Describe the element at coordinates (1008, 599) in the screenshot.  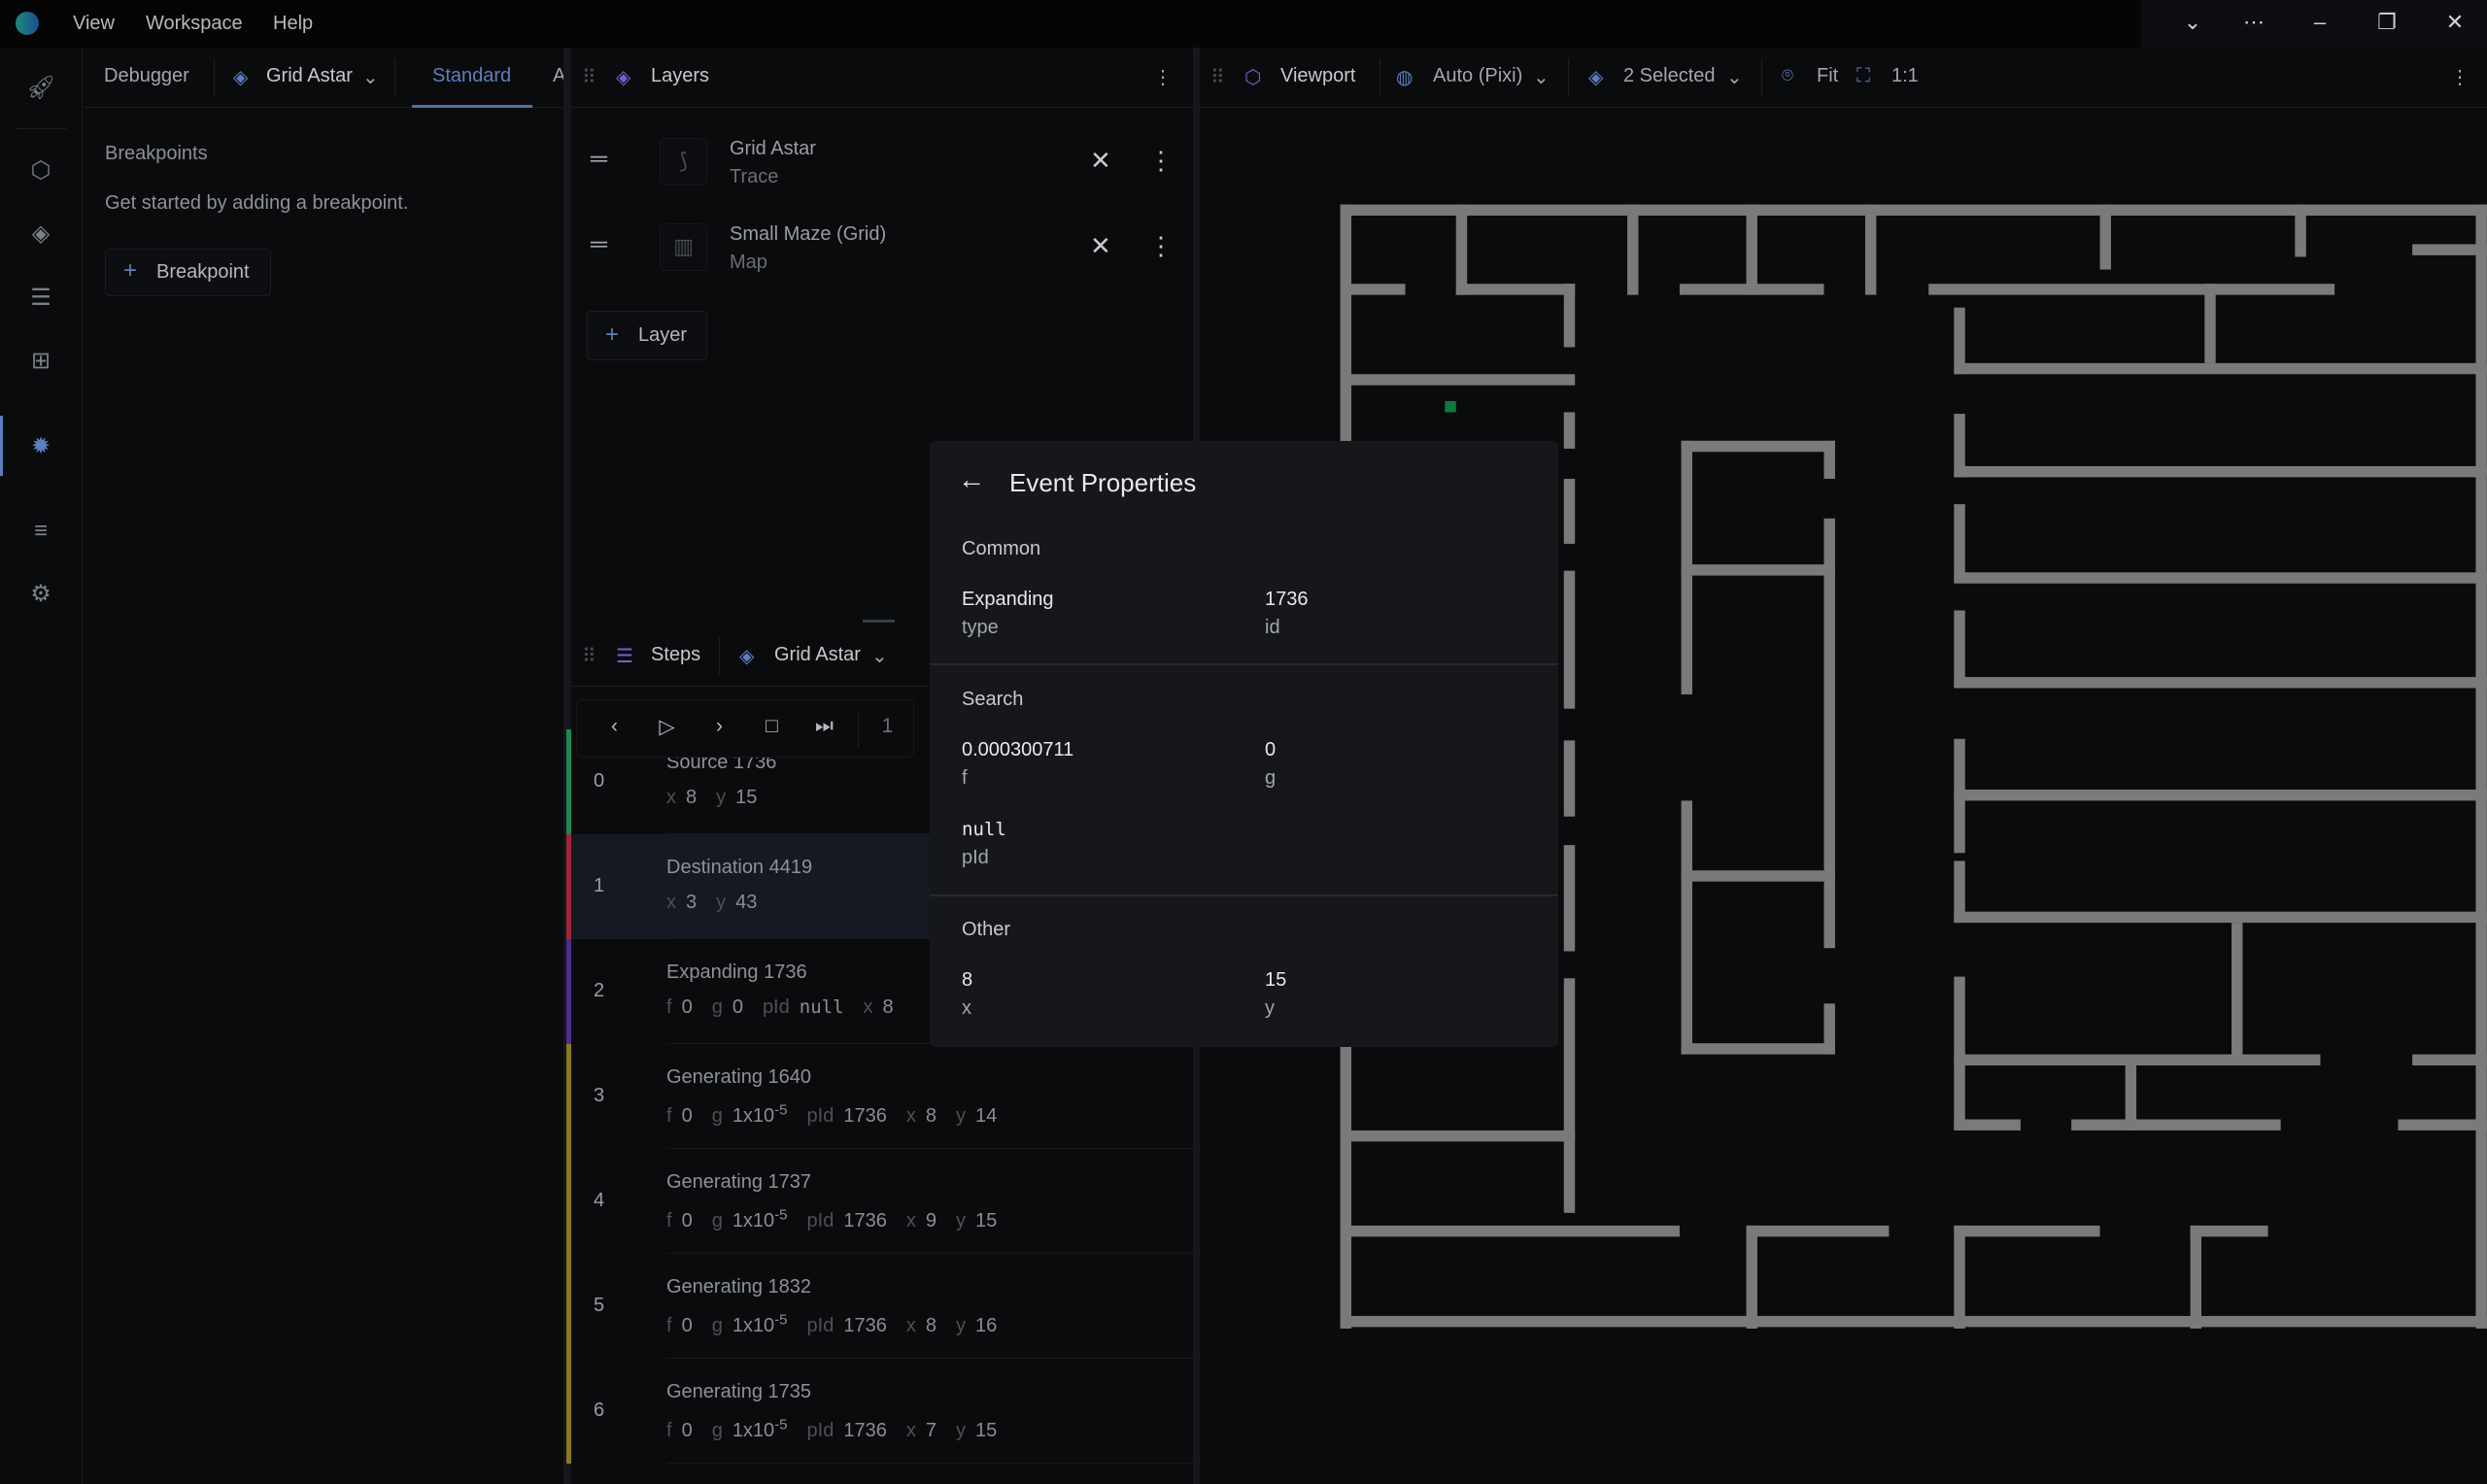
I see `field-value: Expanding` at that location.